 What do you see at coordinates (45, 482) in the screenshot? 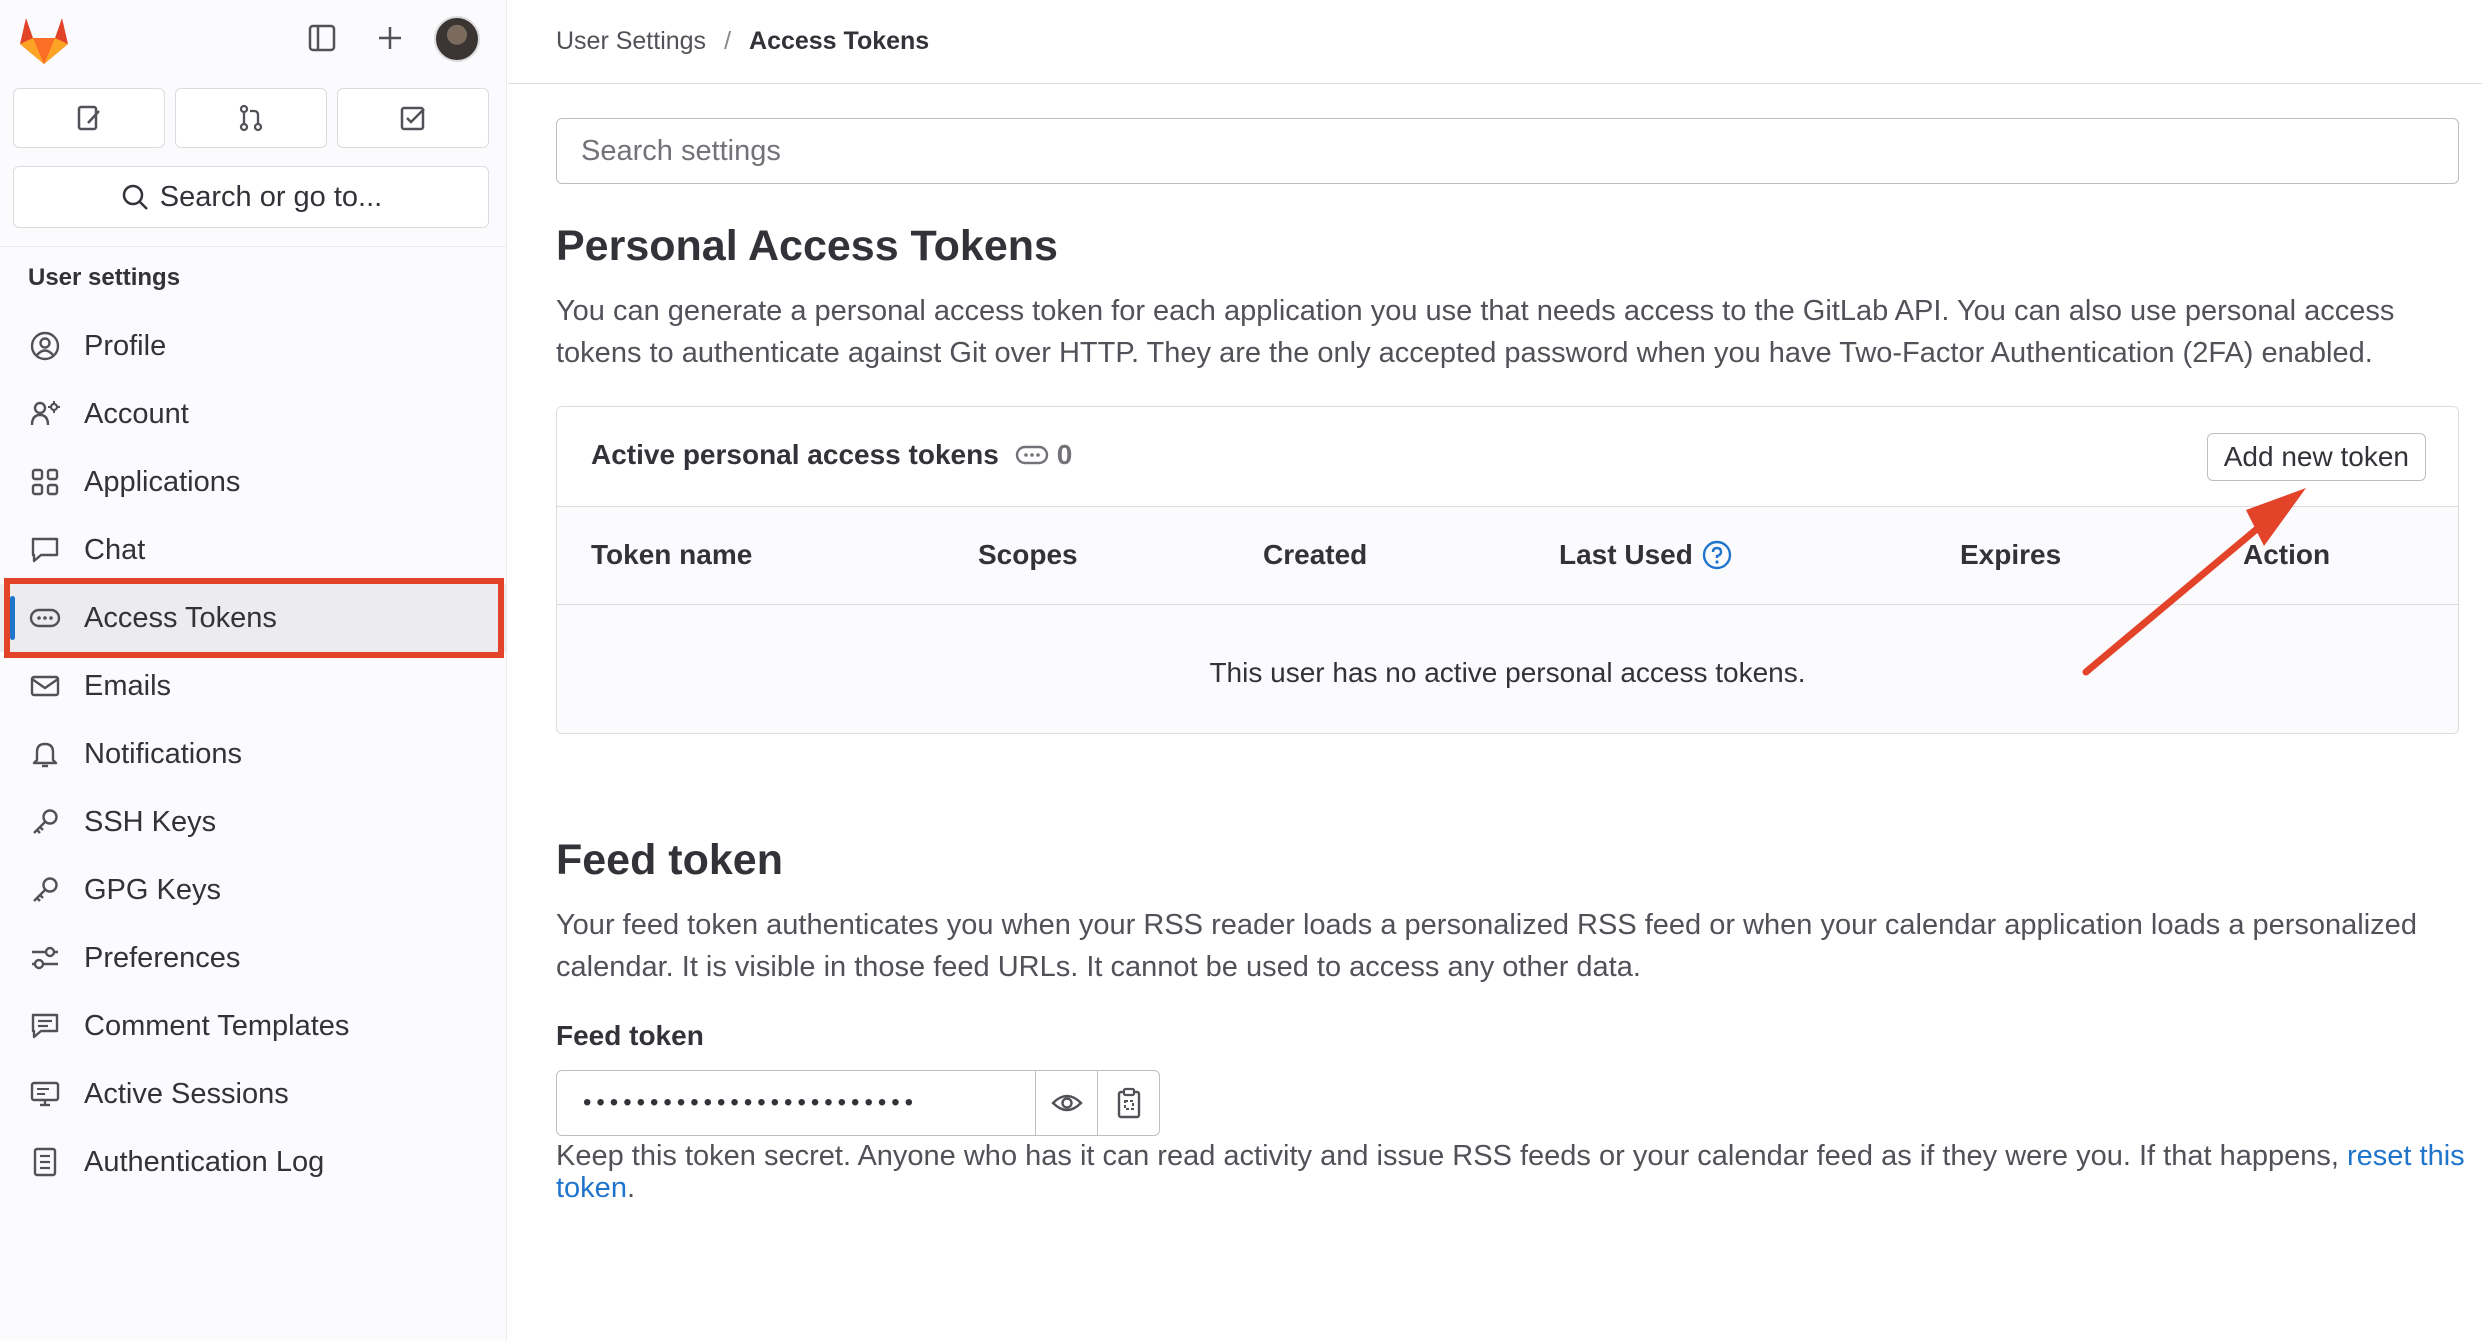
I see `applications-icon` at bounding box center [45, 482].